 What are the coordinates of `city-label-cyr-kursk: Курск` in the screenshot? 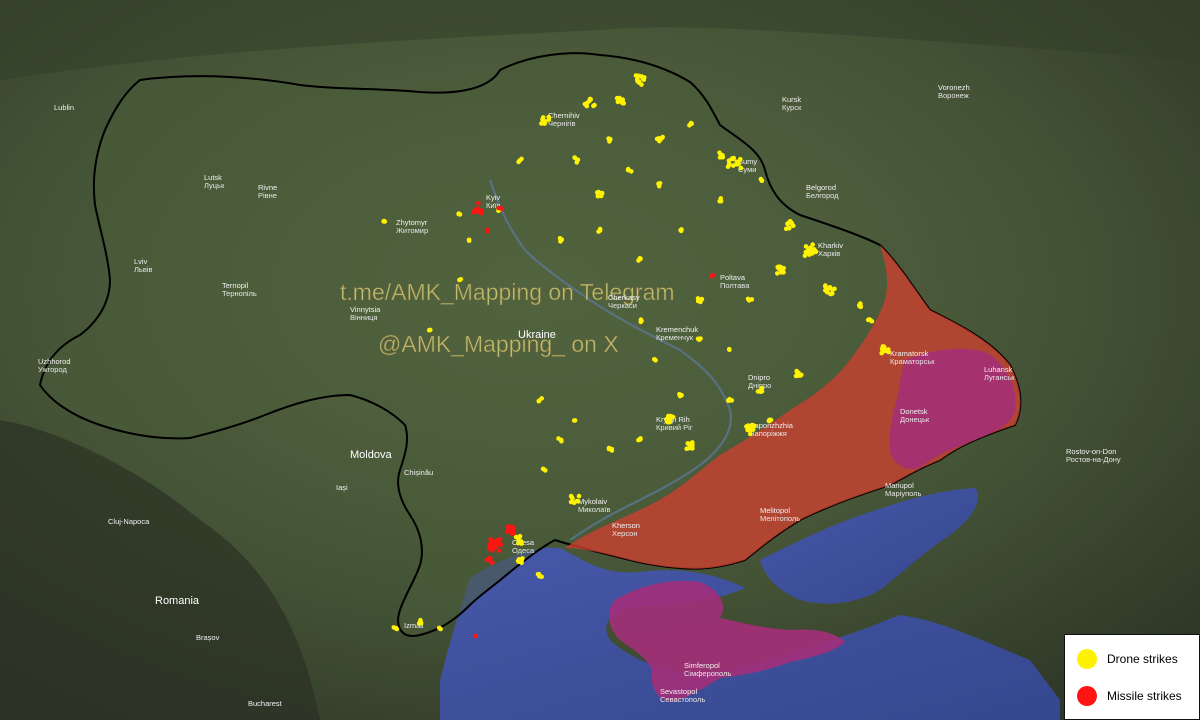 It's located at (792, 107).